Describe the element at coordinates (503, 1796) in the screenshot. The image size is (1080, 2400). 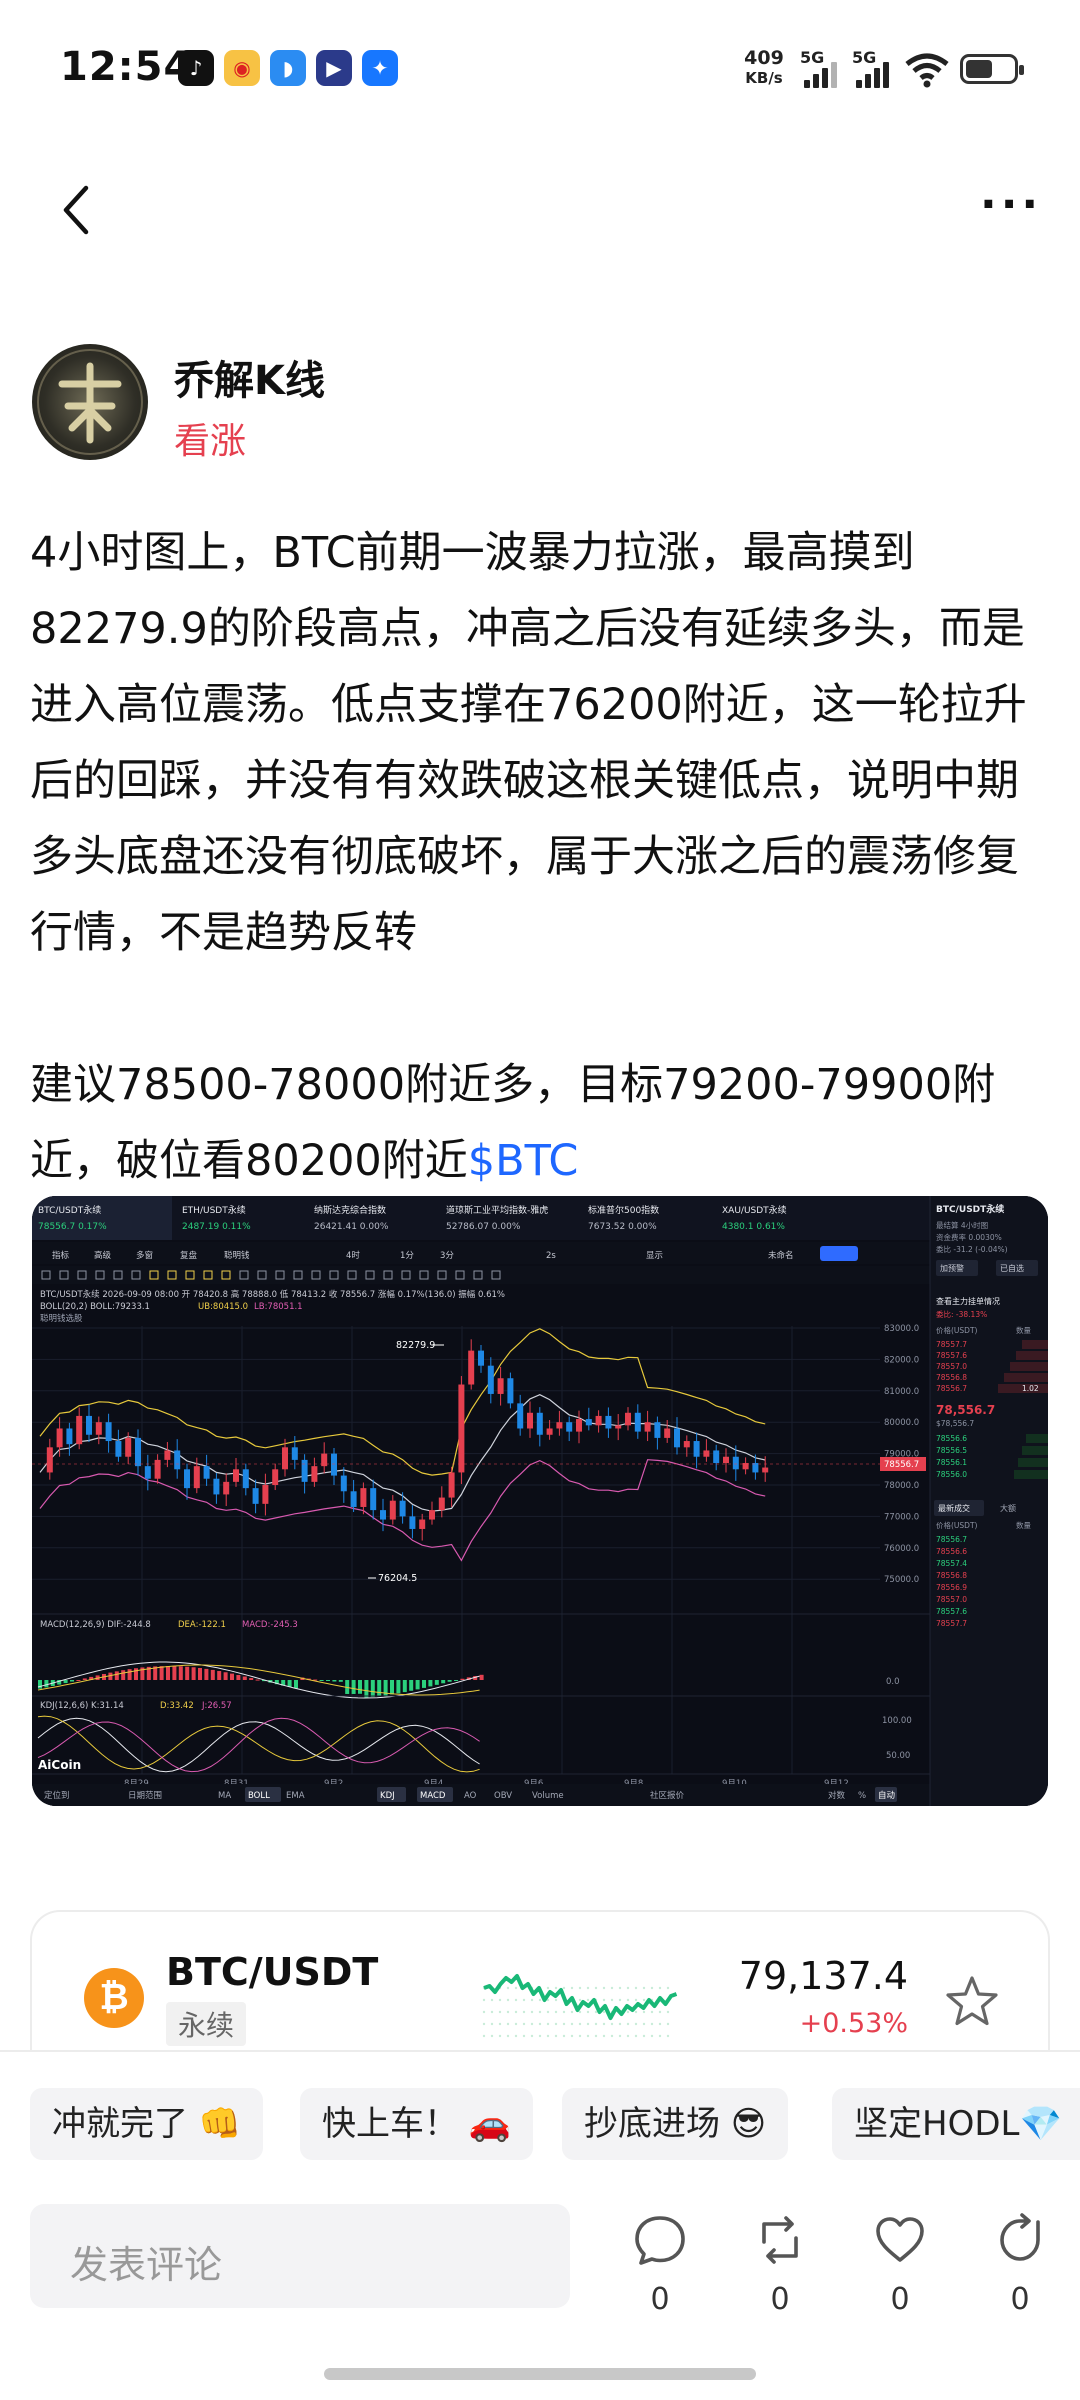
I see `chart-bottom-item-8: OBV` at that location.